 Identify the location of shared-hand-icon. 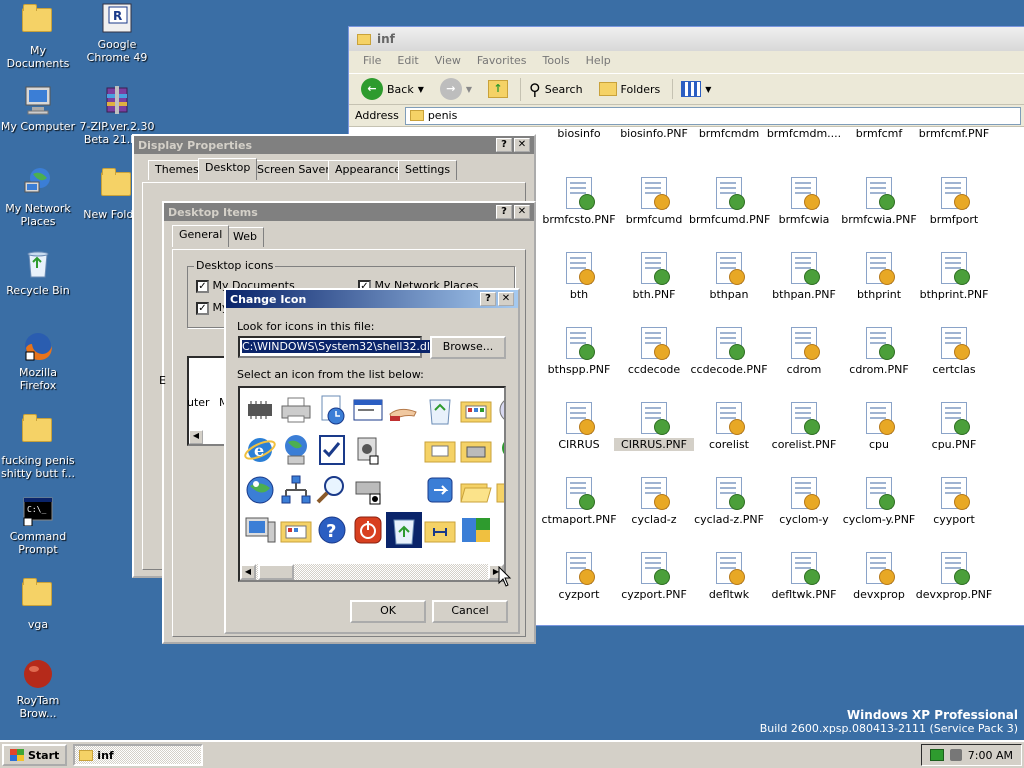
(404, 410).